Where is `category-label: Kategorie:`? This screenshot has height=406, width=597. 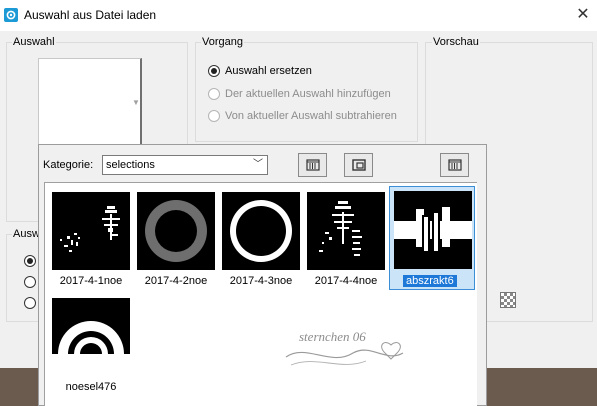
category-label: Kategorie: is located at coordinates (68, 165).